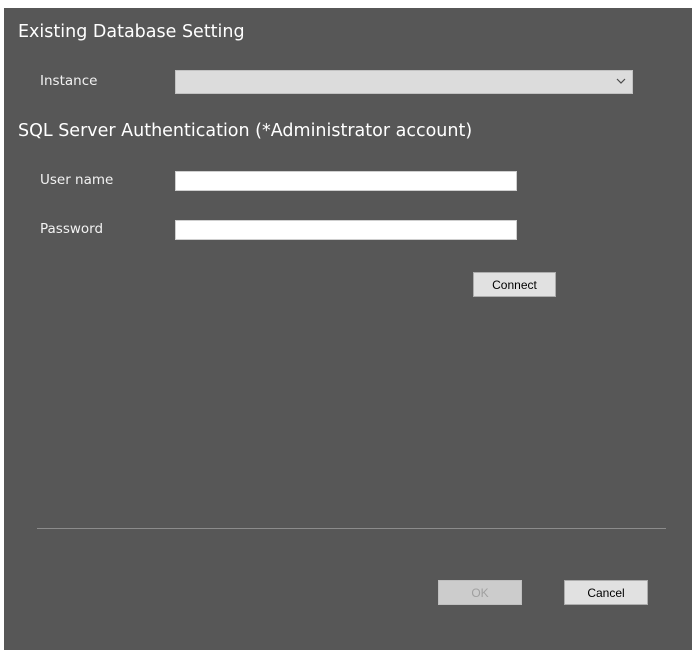 The height and width of the screenshot is (650, 696). Describe the element at coordinates (404, 82) in the screenshot. I see `instance-select` at that location.